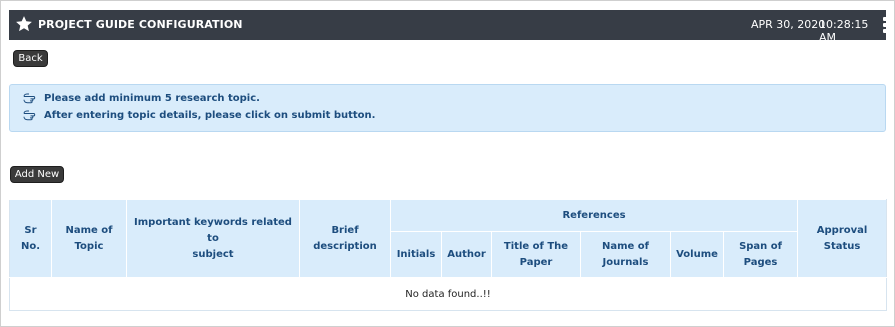 This screenshot has height=327, width=895. What do you see at coordinates (697, 254) in the screenshot?
I see `column-header-volume: Volume` at bounding box center [697, 254].